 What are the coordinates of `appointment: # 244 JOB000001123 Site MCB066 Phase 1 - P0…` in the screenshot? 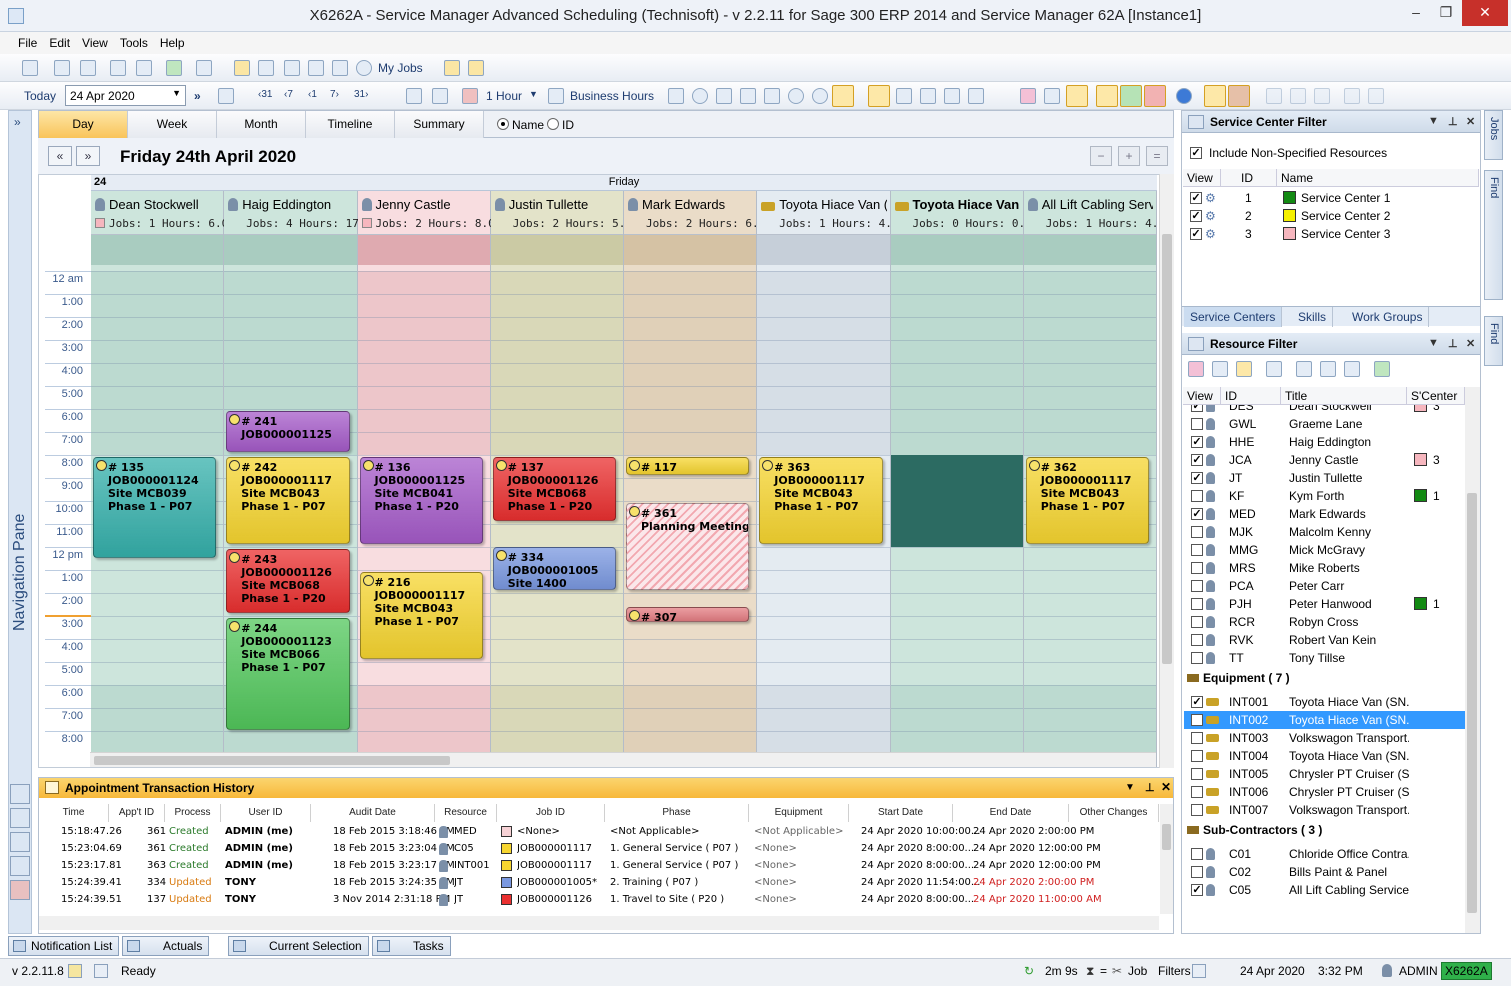 It's located at (288, 674).